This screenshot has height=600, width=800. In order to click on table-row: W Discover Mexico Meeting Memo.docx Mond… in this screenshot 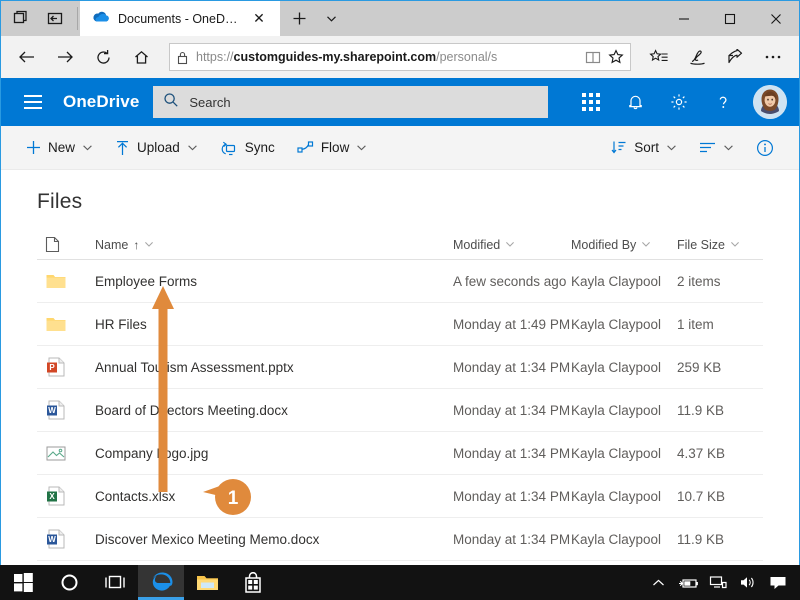, I will do `click(400, 539)`.